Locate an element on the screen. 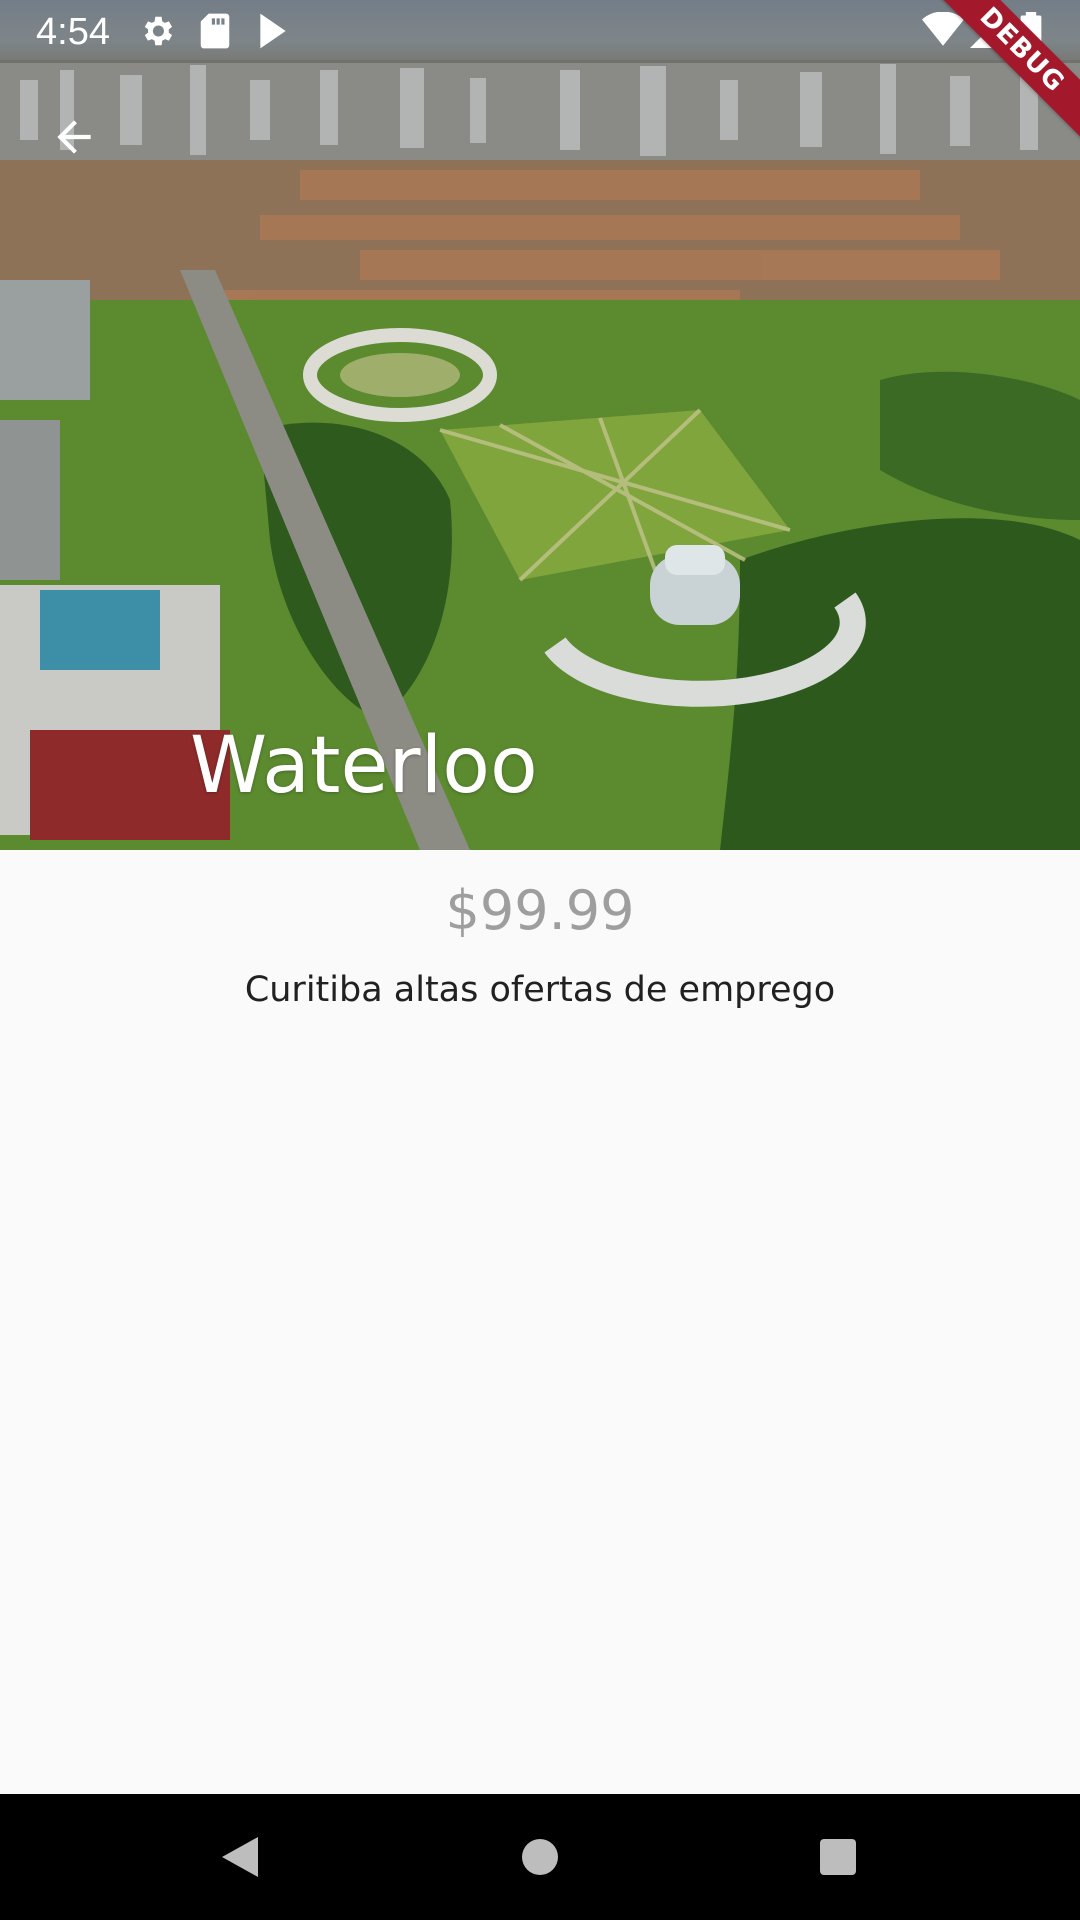 The image size is (1080, 1920). sd-card-icon is located at coordinates (215, 33).